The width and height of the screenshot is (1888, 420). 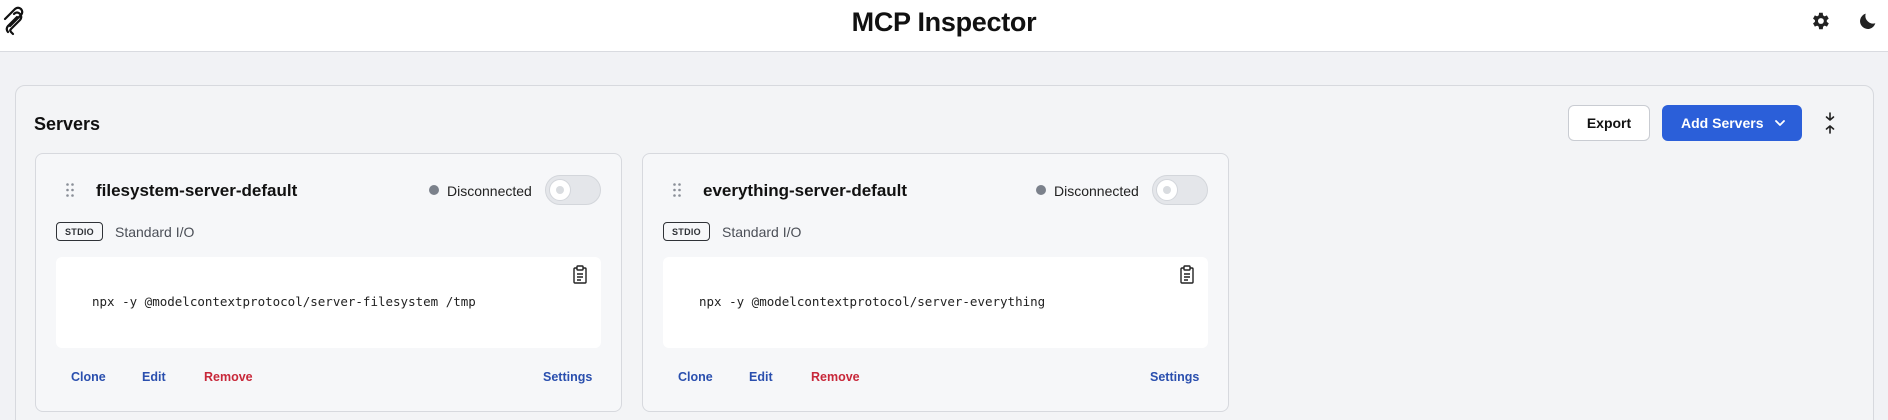 I want to click on gear-icon, so click(x=1820, y=21).